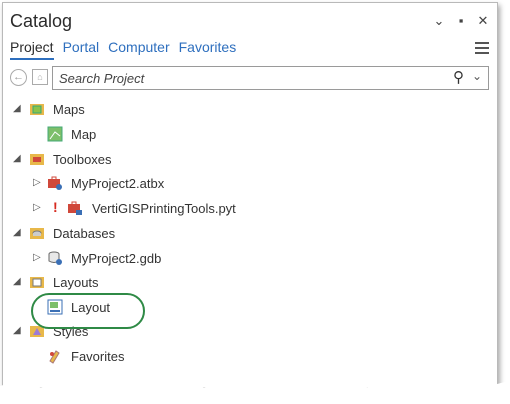 The width and height of the screenshot is (510, 404). What do you see at coordinates (164, 208) in the screenshot?
I see `tree-label-verti-pyt: VertiGISPrintingTools.pyt` at bounding box center [164, 208].